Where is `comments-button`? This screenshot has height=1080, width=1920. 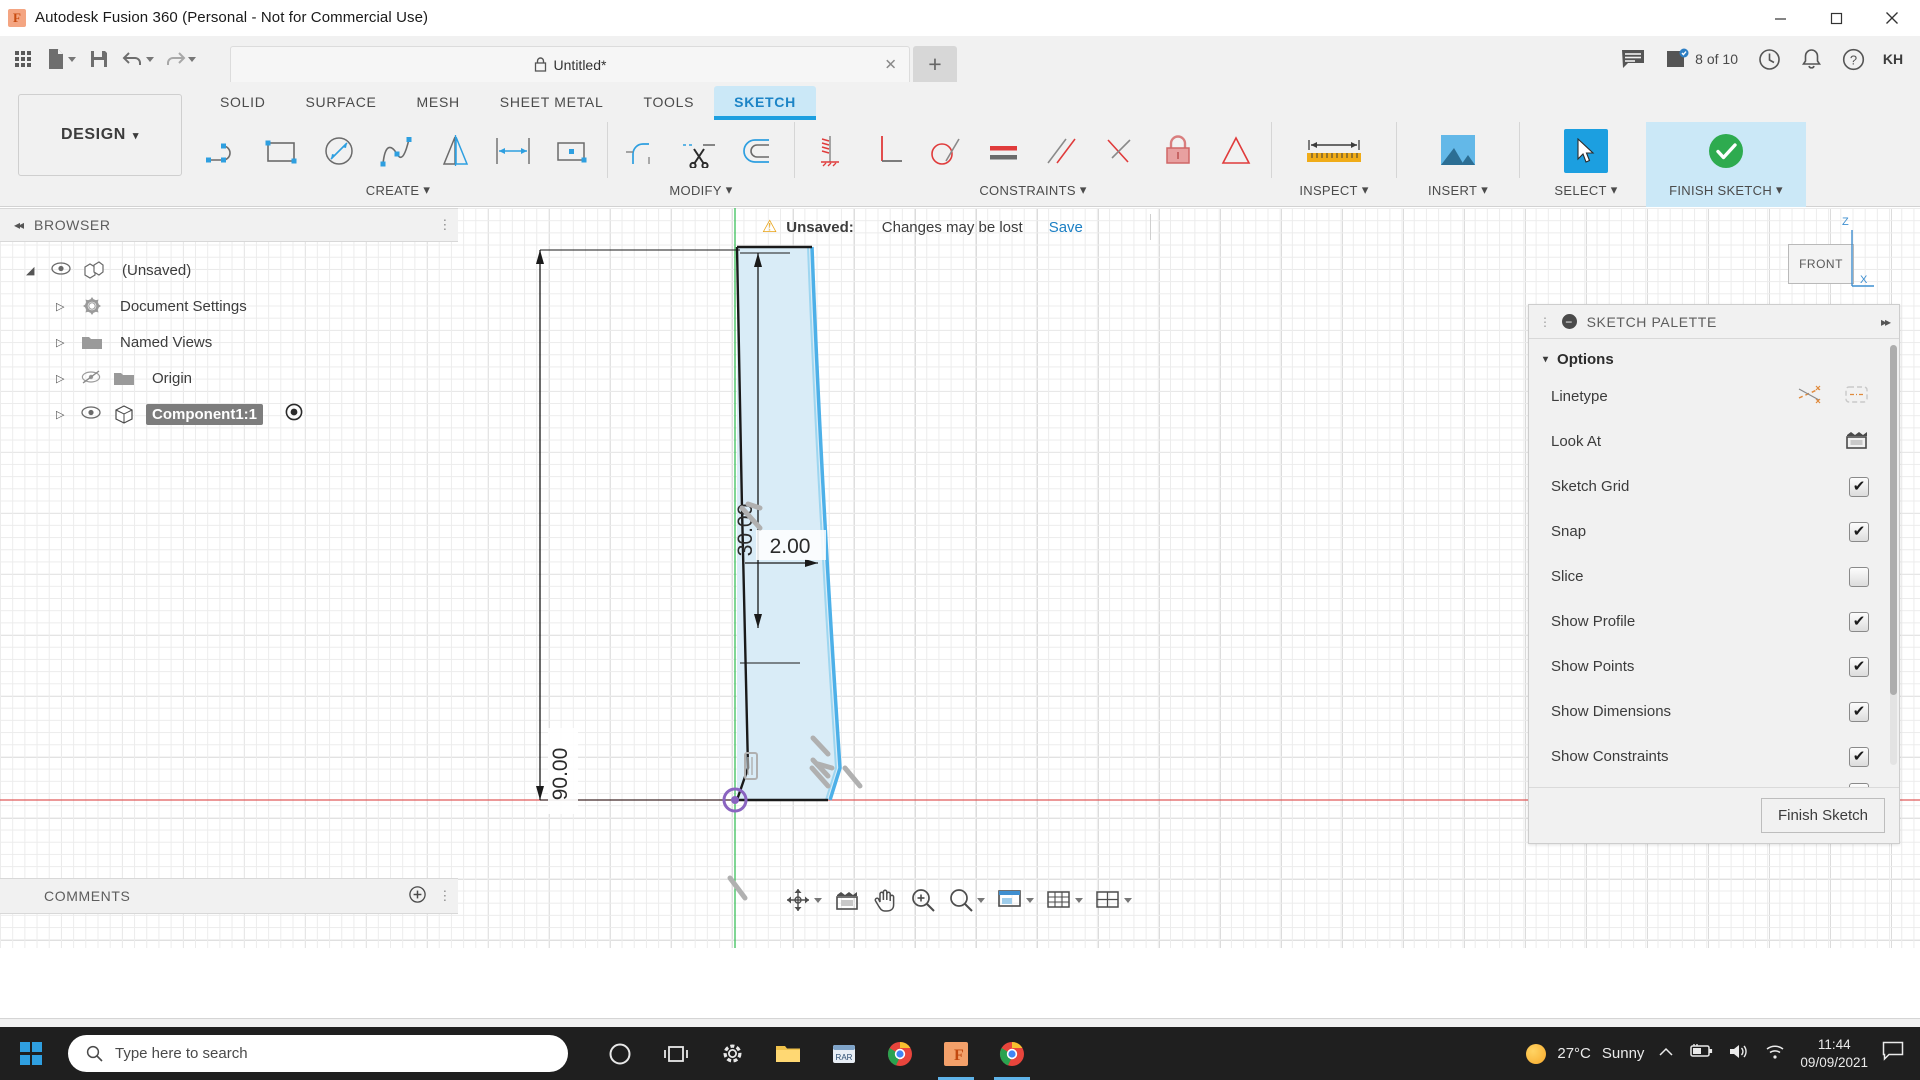
comments-button is located at coordinates (1633, 59).